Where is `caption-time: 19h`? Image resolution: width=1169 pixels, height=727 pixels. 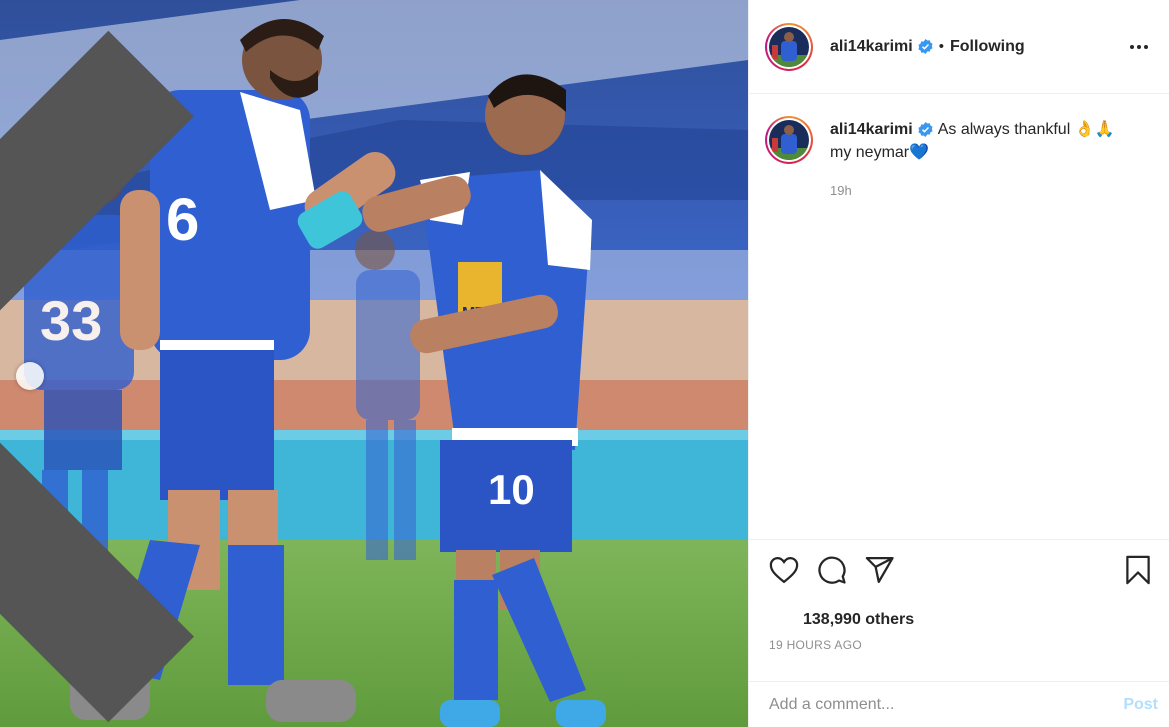 caption-time: 19h is located at coordinates (980, 190).